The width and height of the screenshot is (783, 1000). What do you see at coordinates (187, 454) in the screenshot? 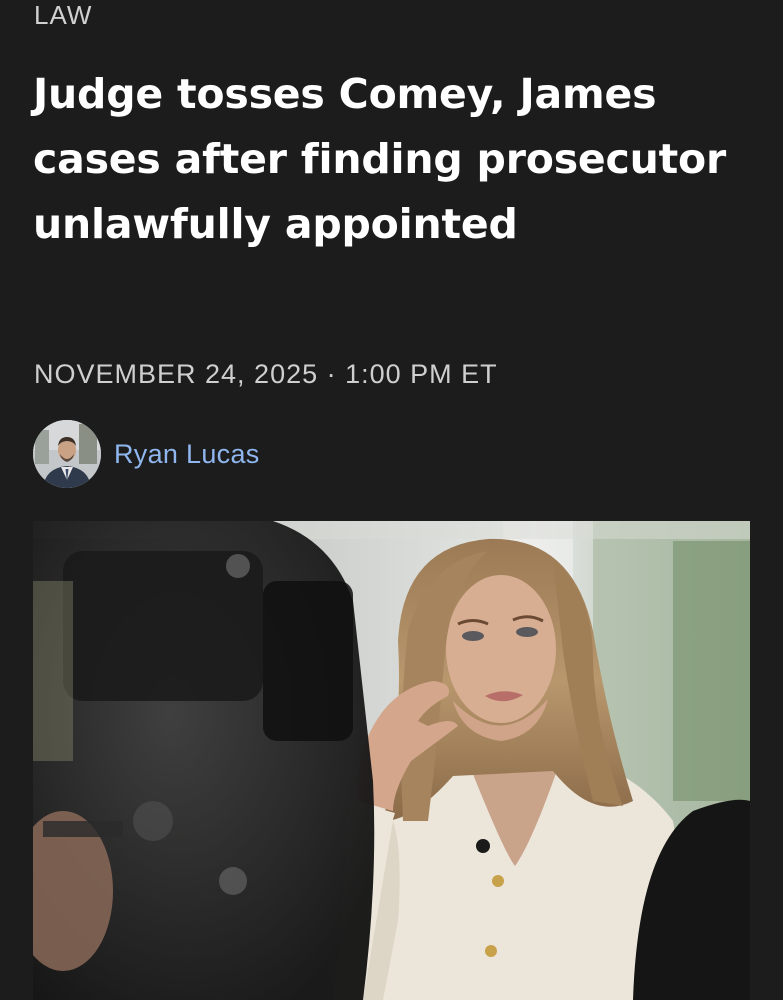
I see `author-name-link: Ryan Lucas` at bounding box center [187, 454].